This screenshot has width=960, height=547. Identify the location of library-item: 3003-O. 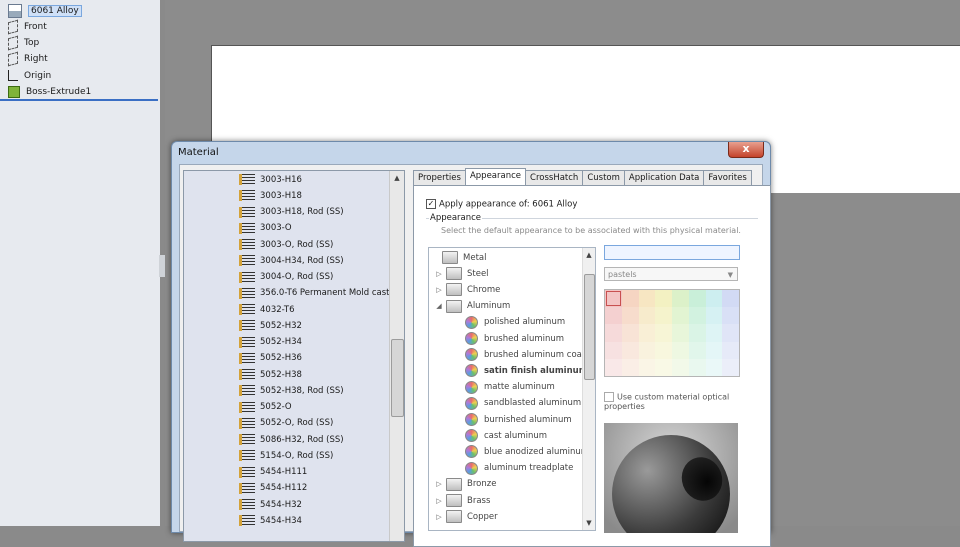
(265, 228).